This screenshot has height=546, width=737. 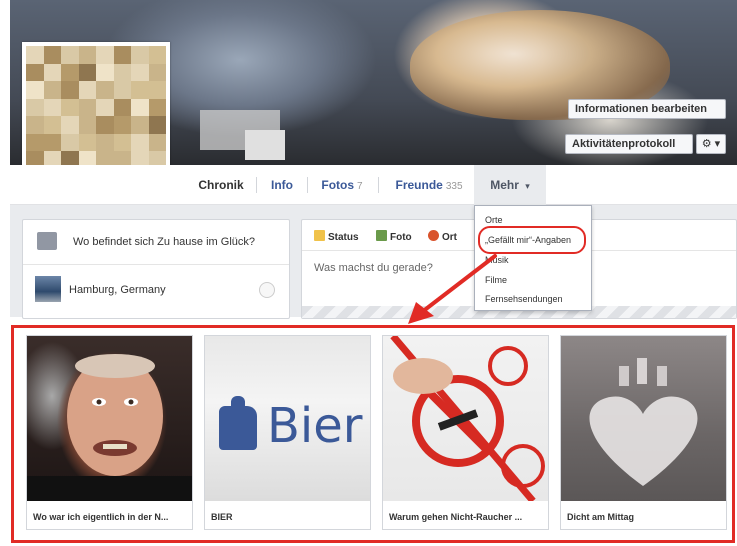 I want to click on thumbs-up-icon, so click(x=238, y=428).